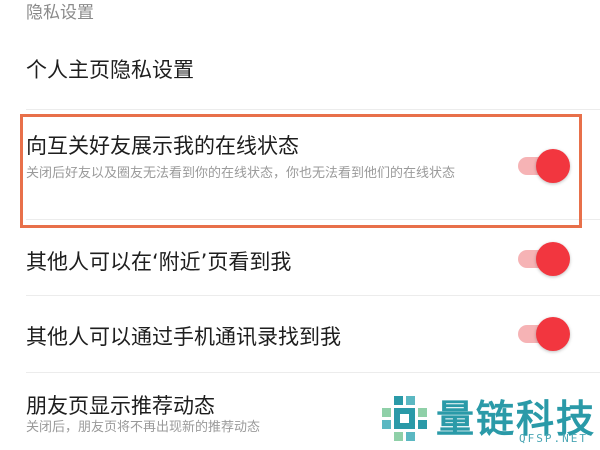 This screenshot has width=600, height=450. Describe the element at coordinates (183, 337) in the screenshot. I see `row-title: 其他人可以通过手机通讯录找到我` at that location.